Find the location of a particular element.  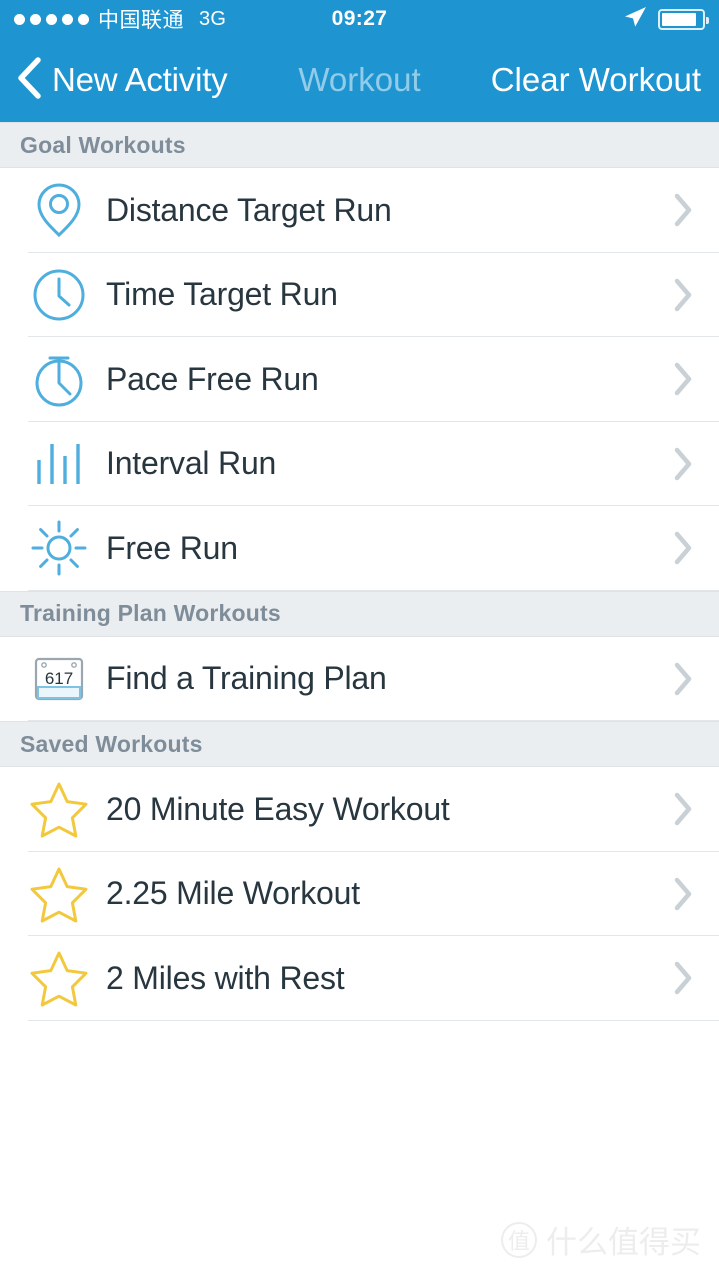

list-item-time-target-run: Time Target Run is located at coordinates (359, 294).